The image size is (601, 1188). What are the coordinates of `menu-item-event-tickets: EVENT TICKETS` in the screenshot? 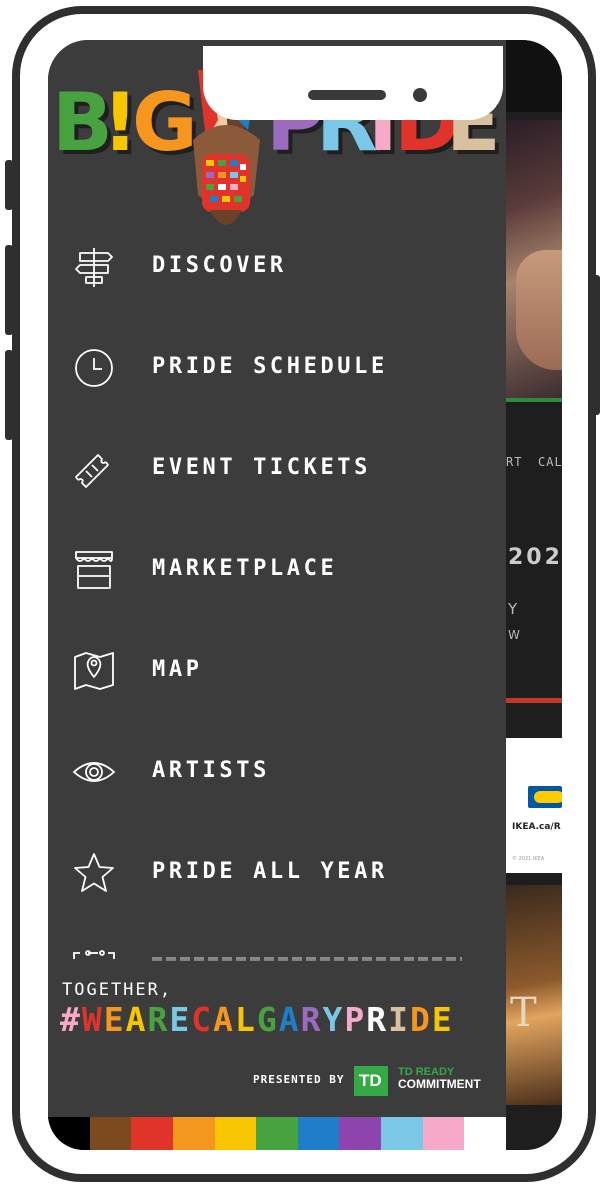 It's located at (278, 467).